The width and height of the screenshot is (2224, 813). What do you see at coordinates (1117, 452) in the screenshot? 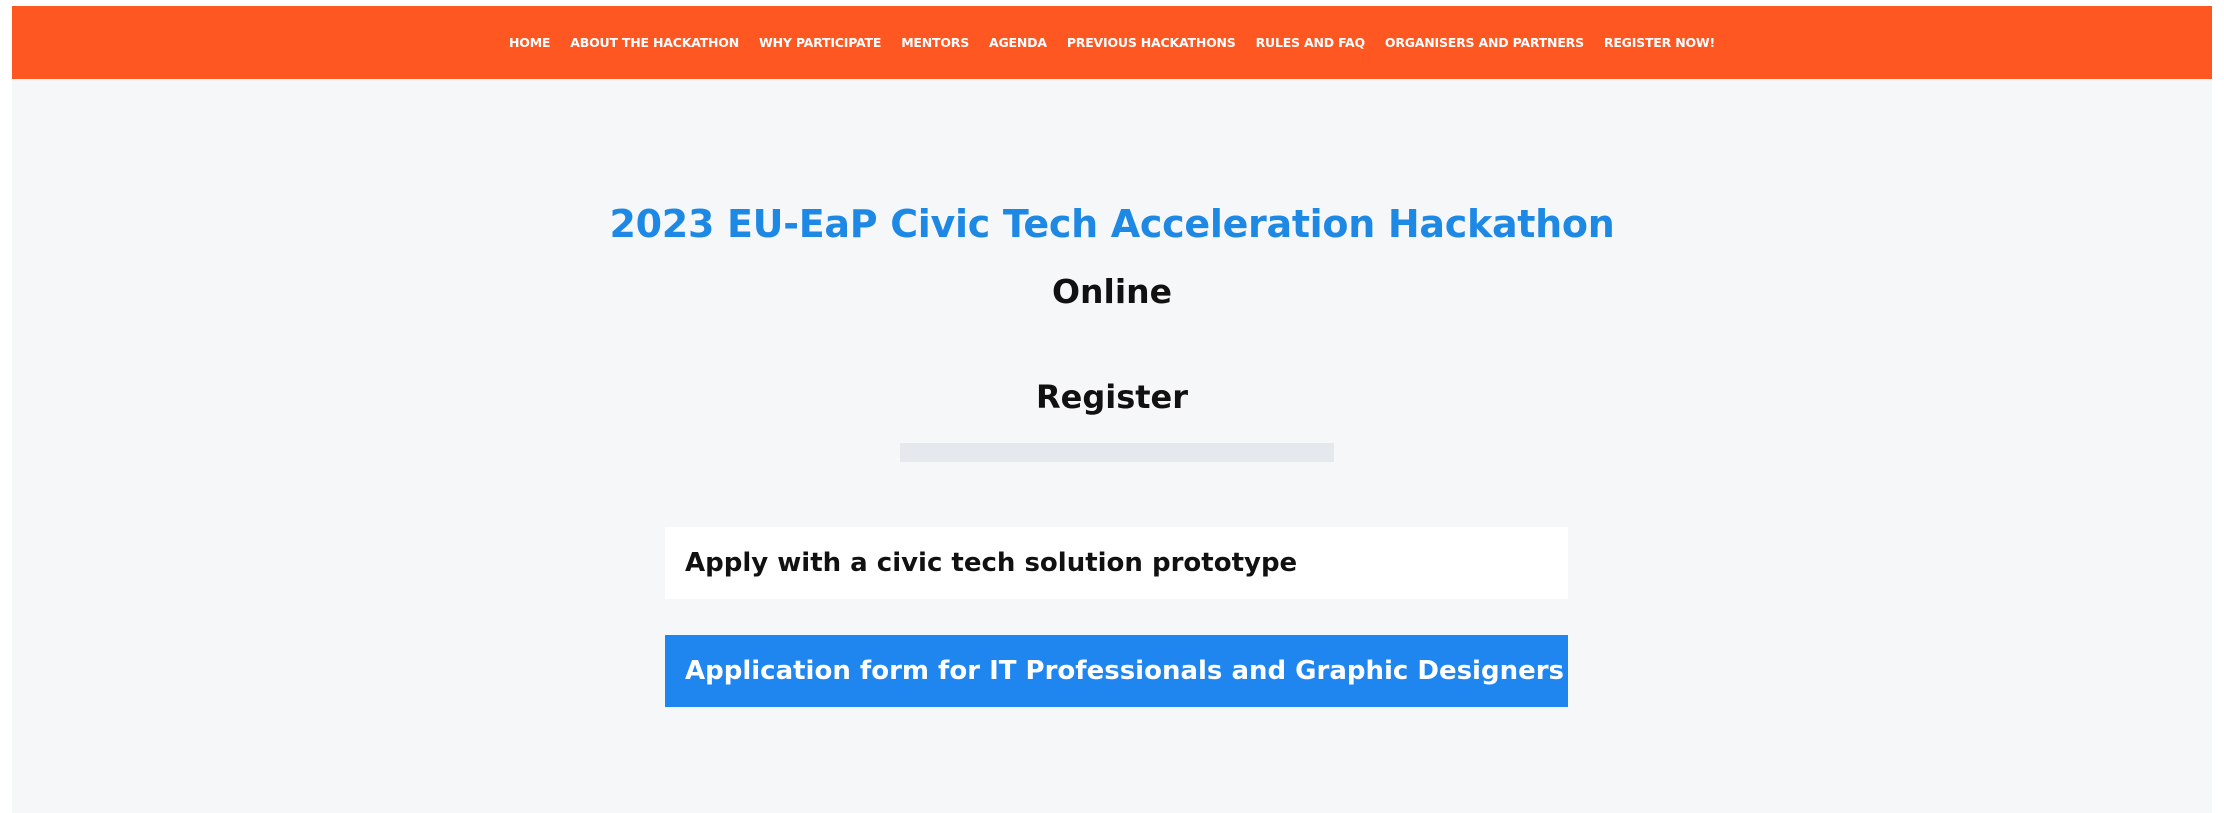
I see `heading-divider` at bounding box center [1117, 452].